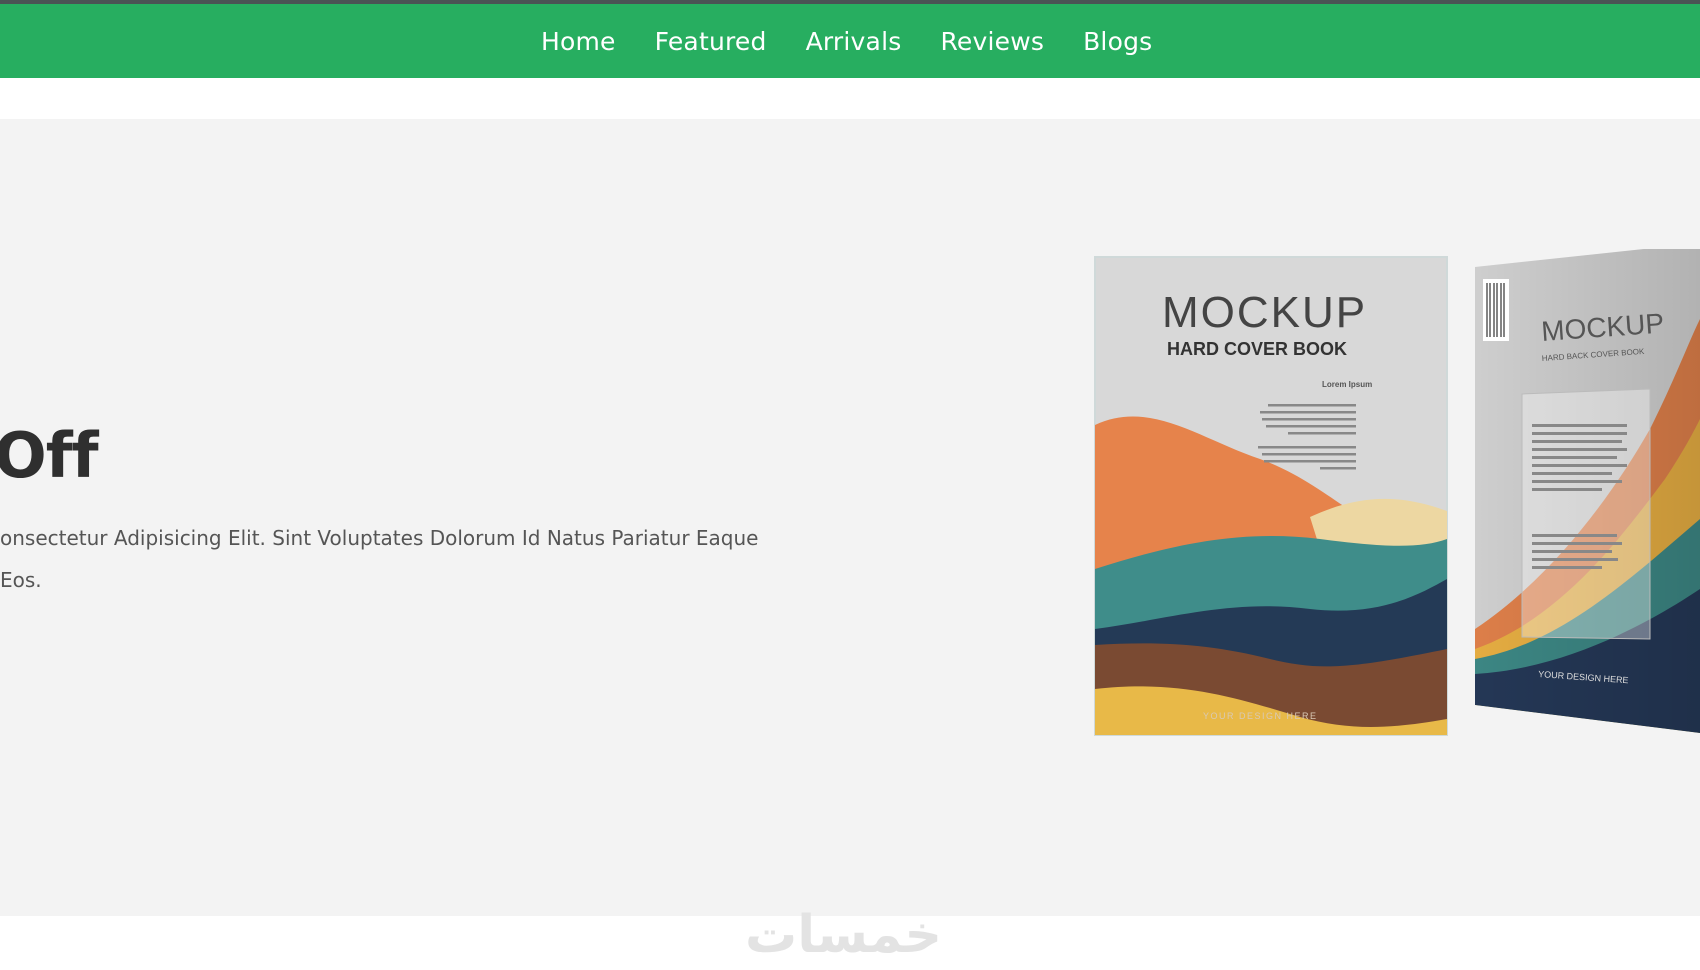 This screenshot has height=970, width=1700. What do you see at coordinates (49, 455) in the screenshot?
I see `hero-title: Off` at bounding box center [49, 455].